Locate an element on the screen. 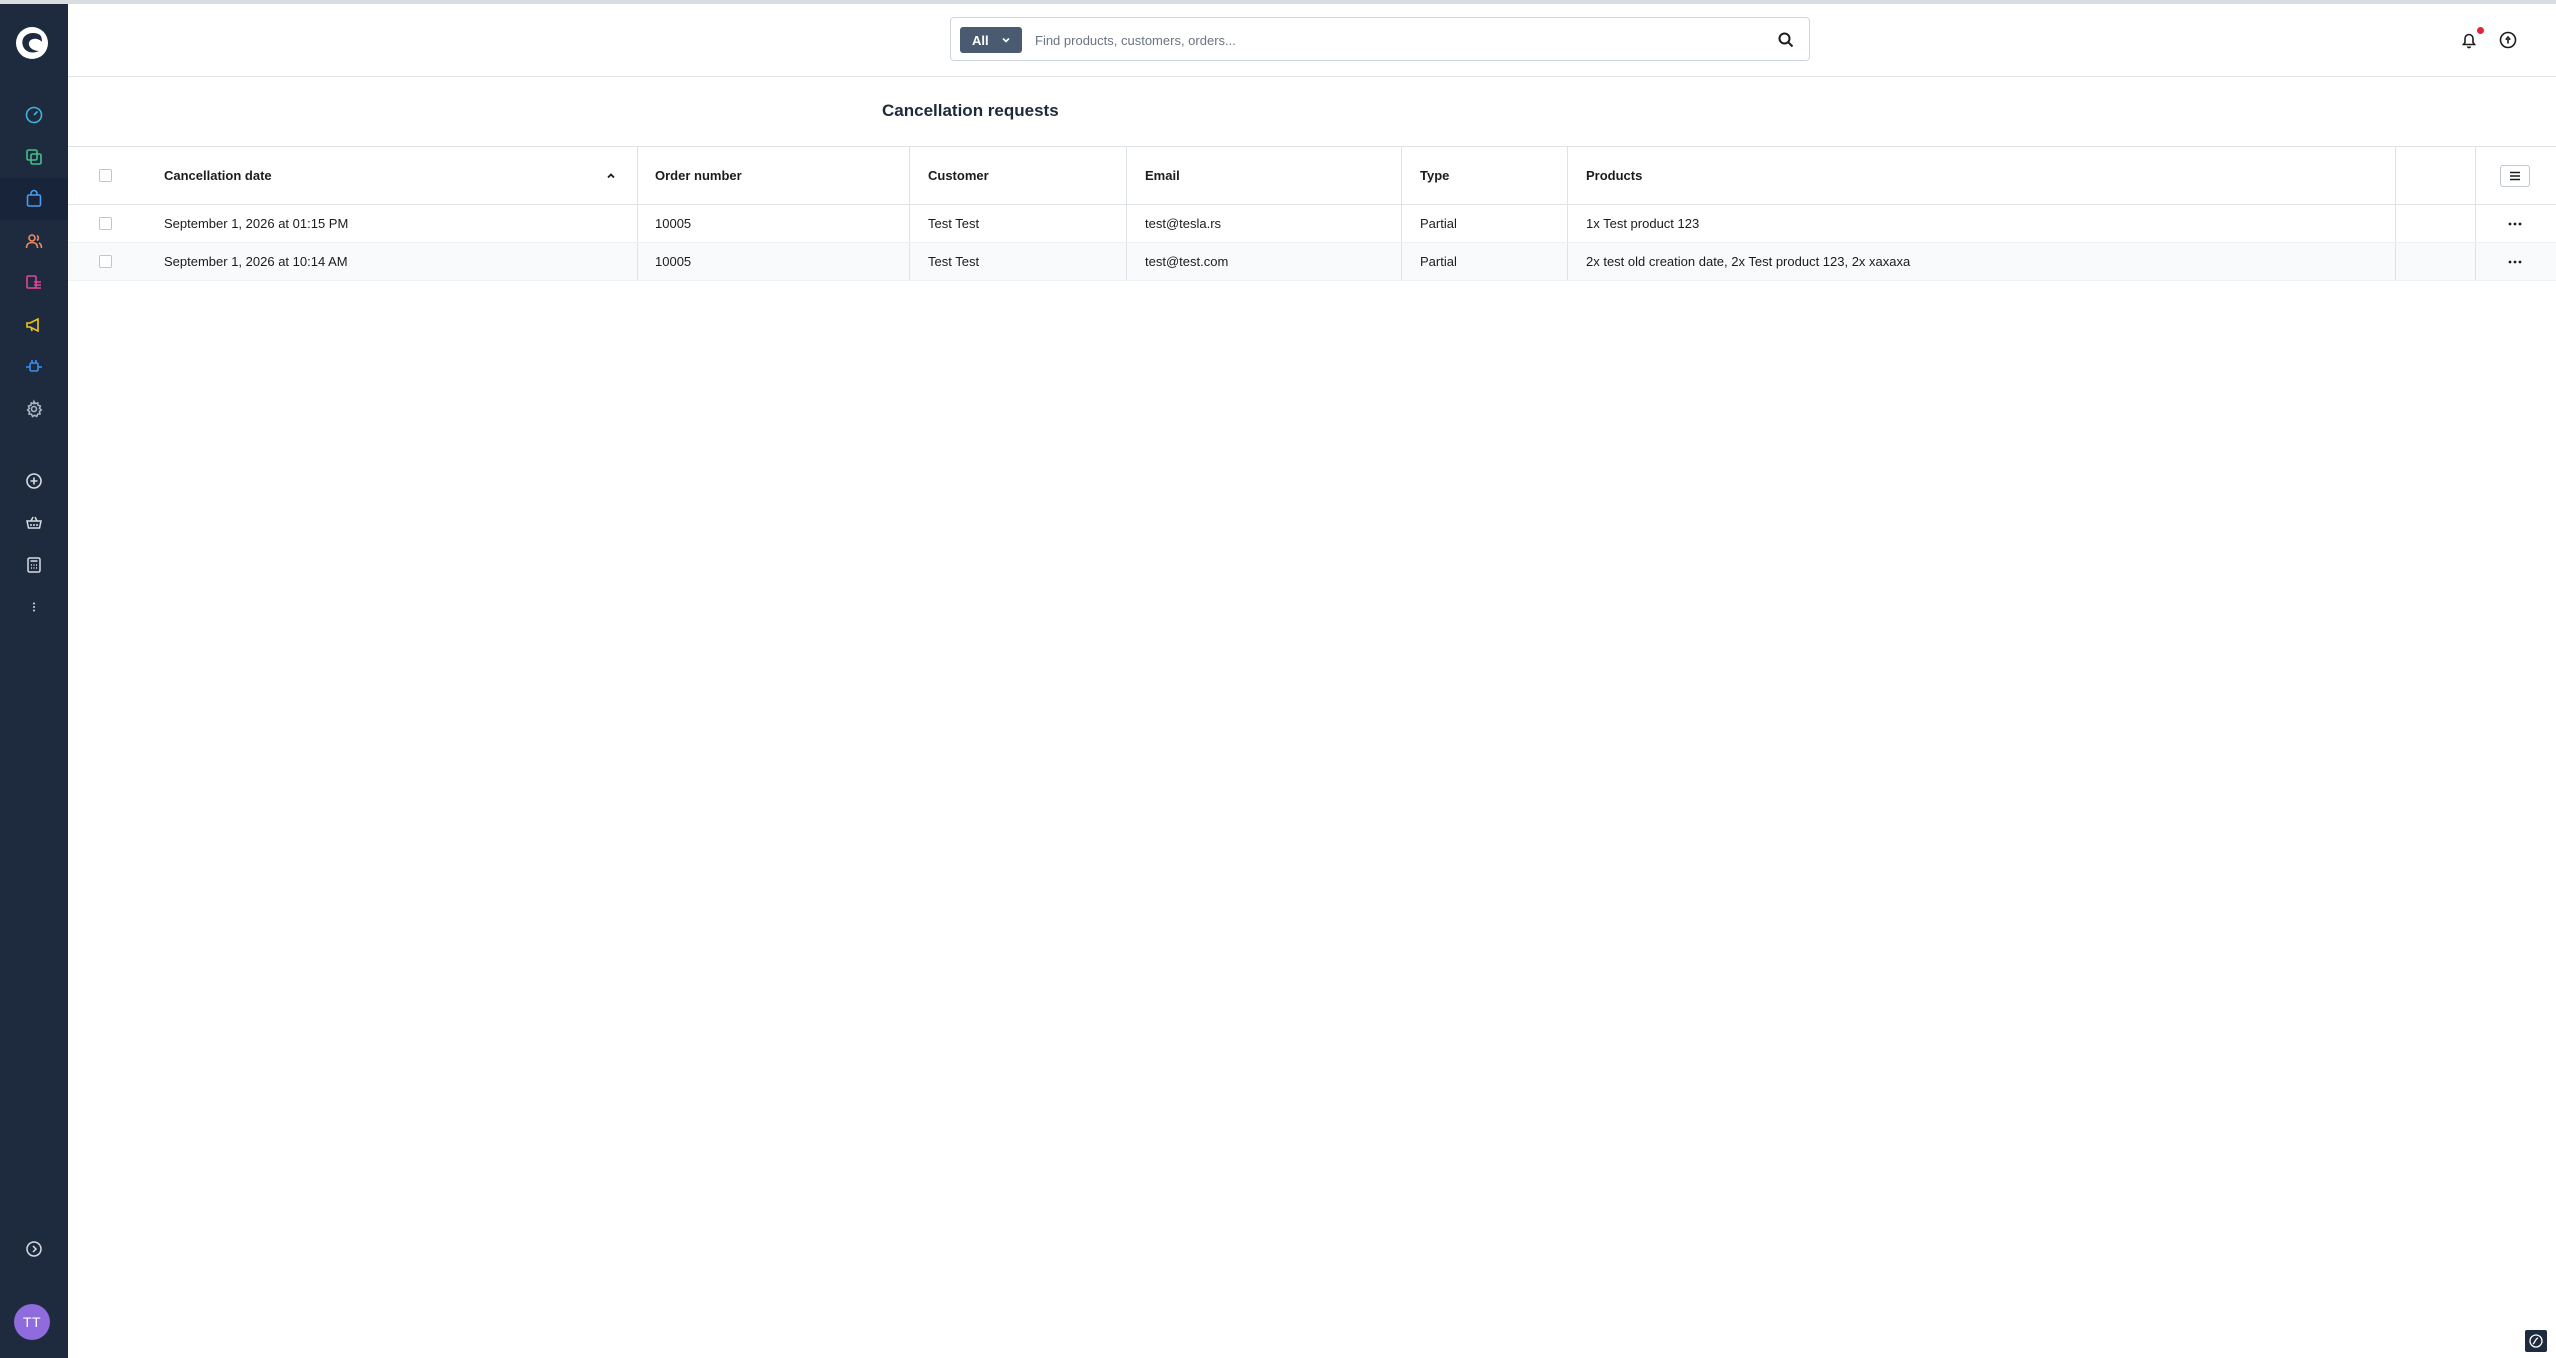  gauge-icon is located at coordinates (34, 115).